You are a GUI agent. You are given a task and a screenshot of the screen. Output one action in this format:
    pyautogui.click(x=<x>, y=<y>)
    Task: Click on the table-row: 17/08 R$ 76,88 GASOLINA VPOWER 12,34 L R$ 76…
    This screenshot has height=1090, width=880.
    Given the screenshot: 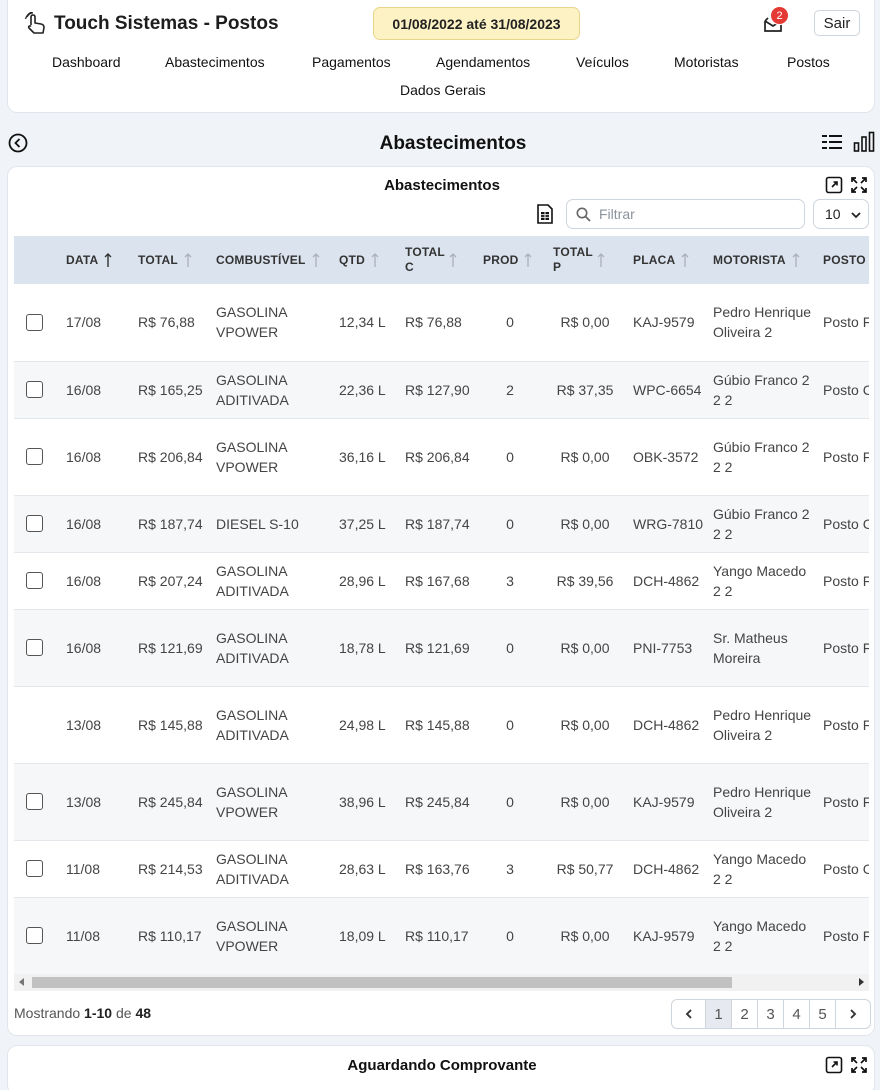 What is the action you would take?
    pyautogui.click(x=441, y=323)
    